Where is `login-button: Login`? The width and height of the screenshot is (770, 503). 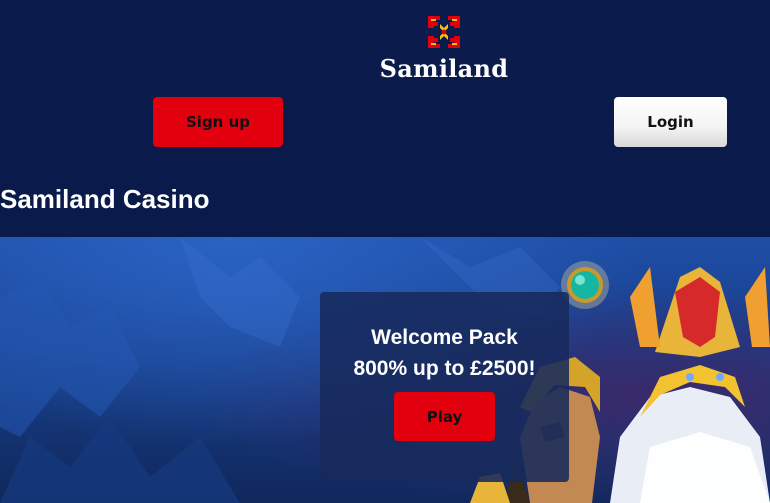 login-button: Login is located at coordinates (670, 122).